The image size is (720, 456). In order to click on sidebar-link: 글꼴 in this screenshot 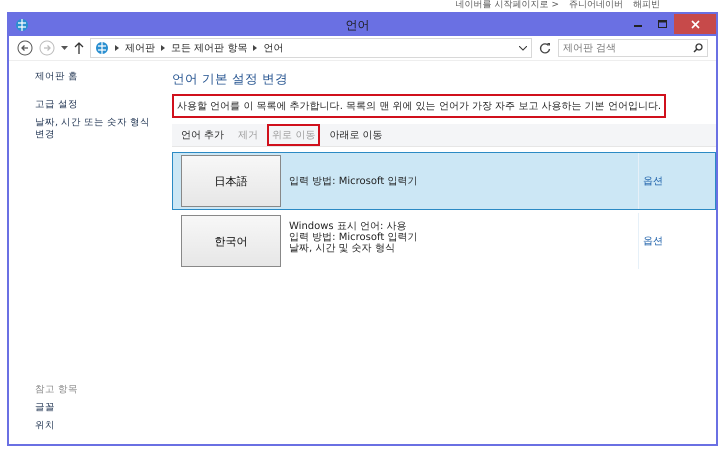, I will do `click(97, 408)`.